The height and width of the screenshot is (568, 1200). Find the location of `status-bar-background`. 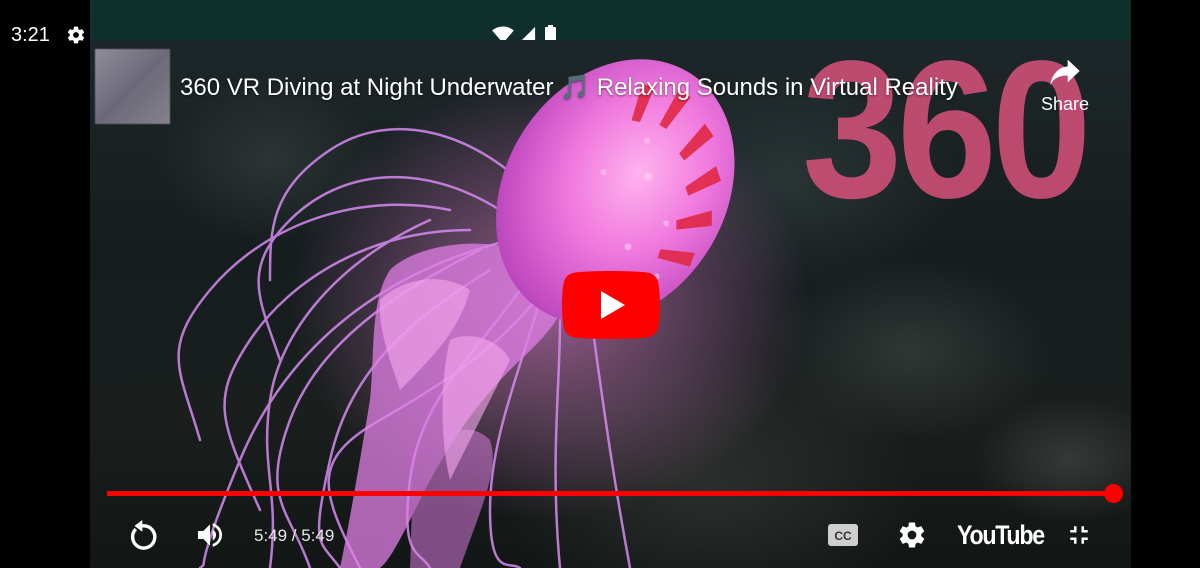

status-bar-background is located at coordinates (610, 20).